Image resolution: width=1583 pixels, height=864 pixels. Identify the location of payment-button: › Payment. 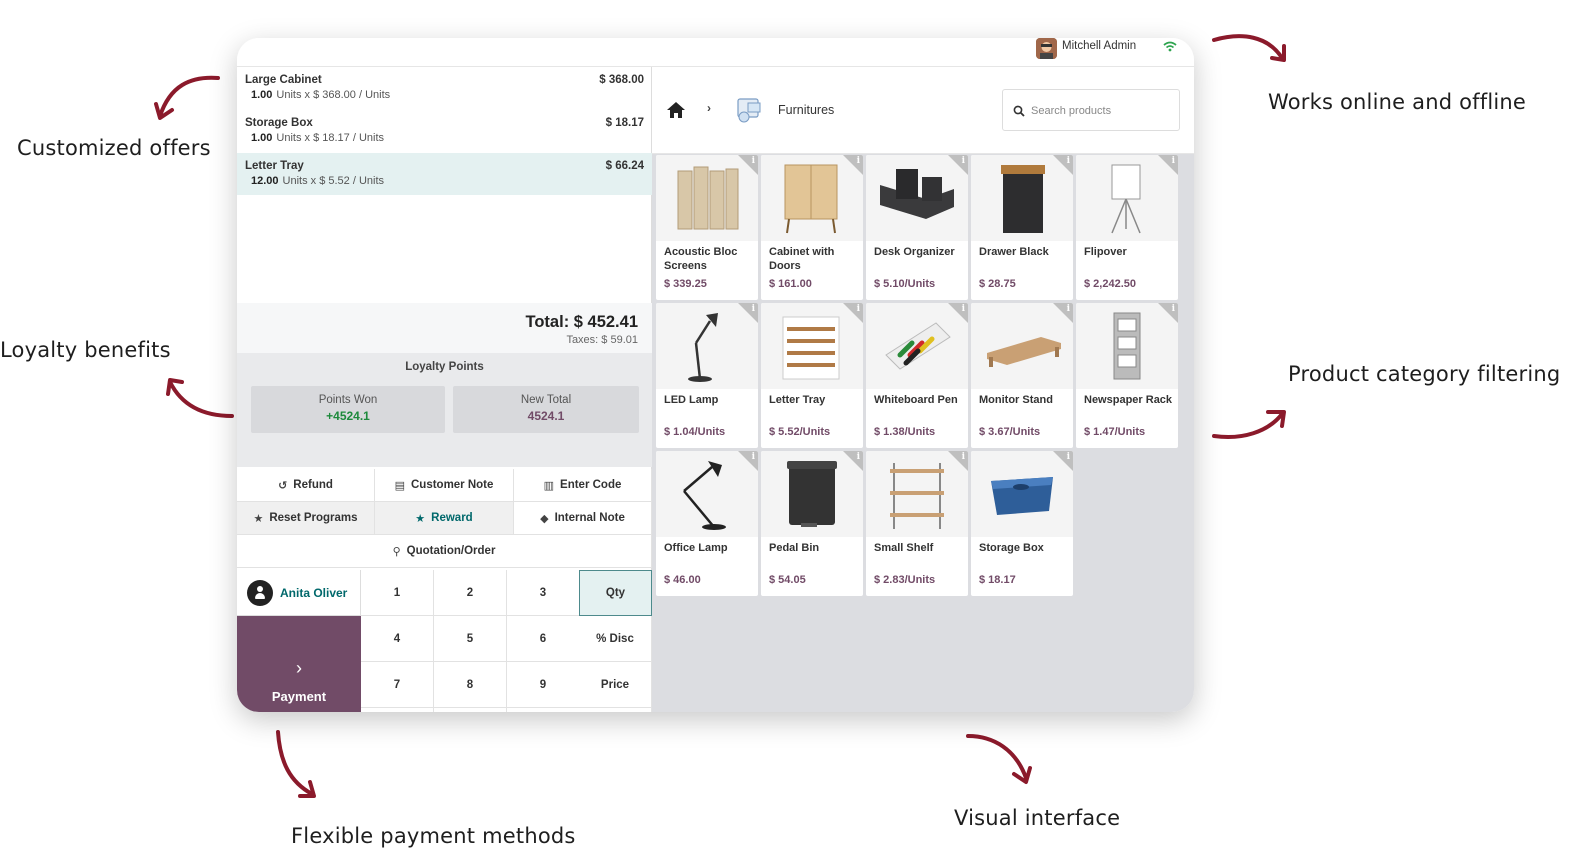
(299, 664).